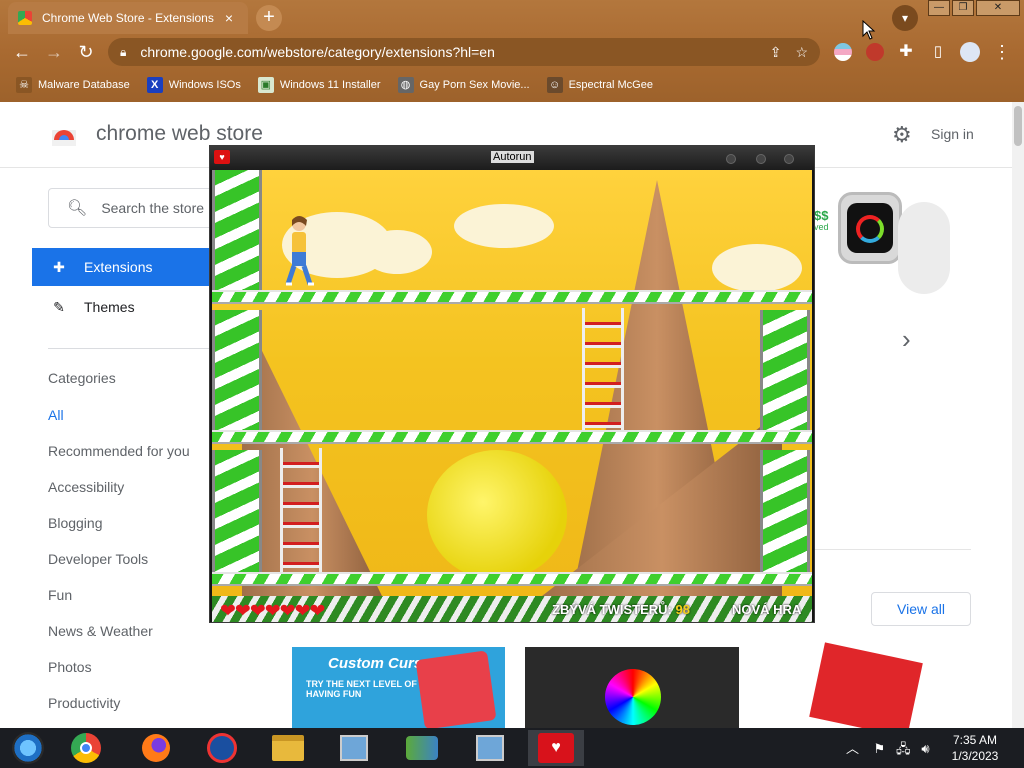 Image resolution: width=1024 pixels, height=768 pixels. I want to click on taskbar-algida-autorun: ♥, so click(556, 748).